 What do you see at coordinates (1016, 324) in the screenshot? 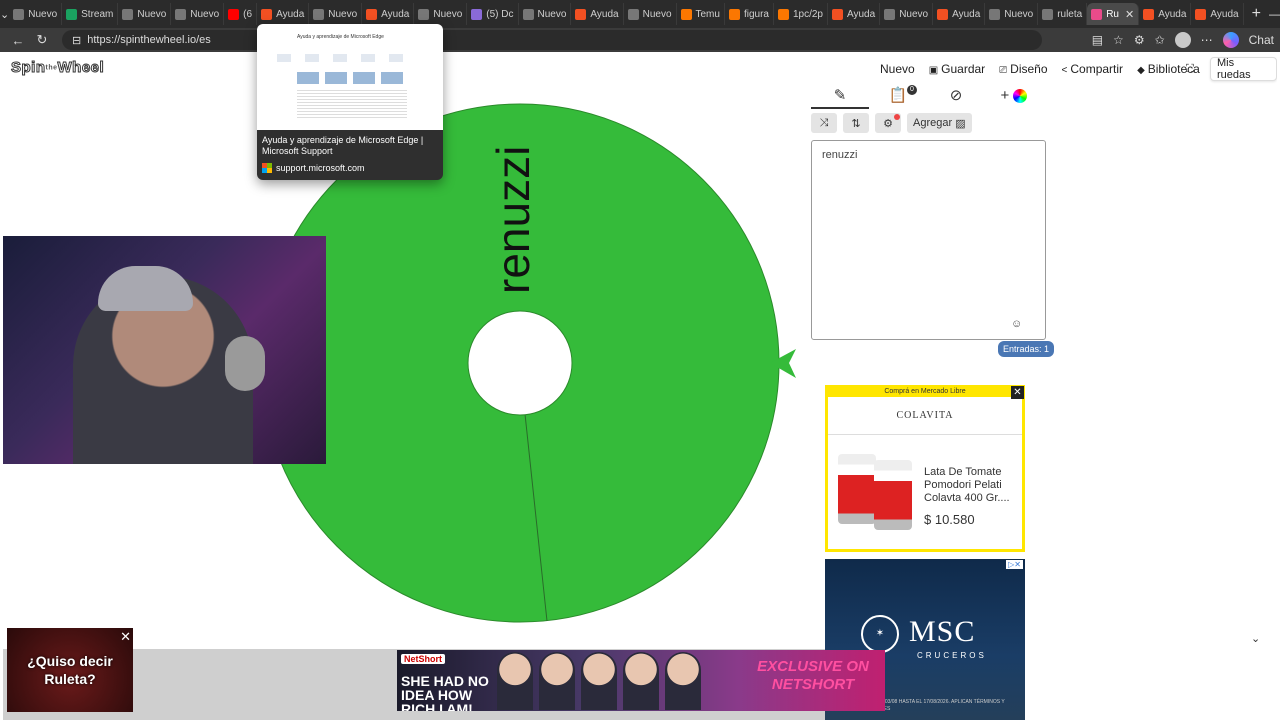
I see `emoji-icon: ☺` at bounding box center [1016, 324].